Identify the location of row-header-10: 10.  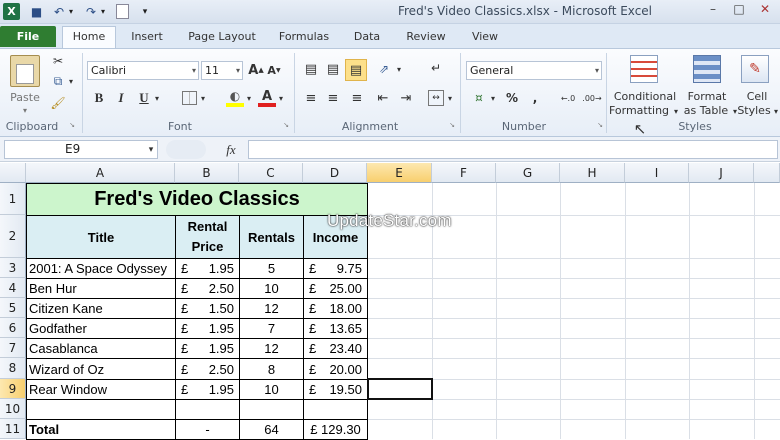
(13, 409).